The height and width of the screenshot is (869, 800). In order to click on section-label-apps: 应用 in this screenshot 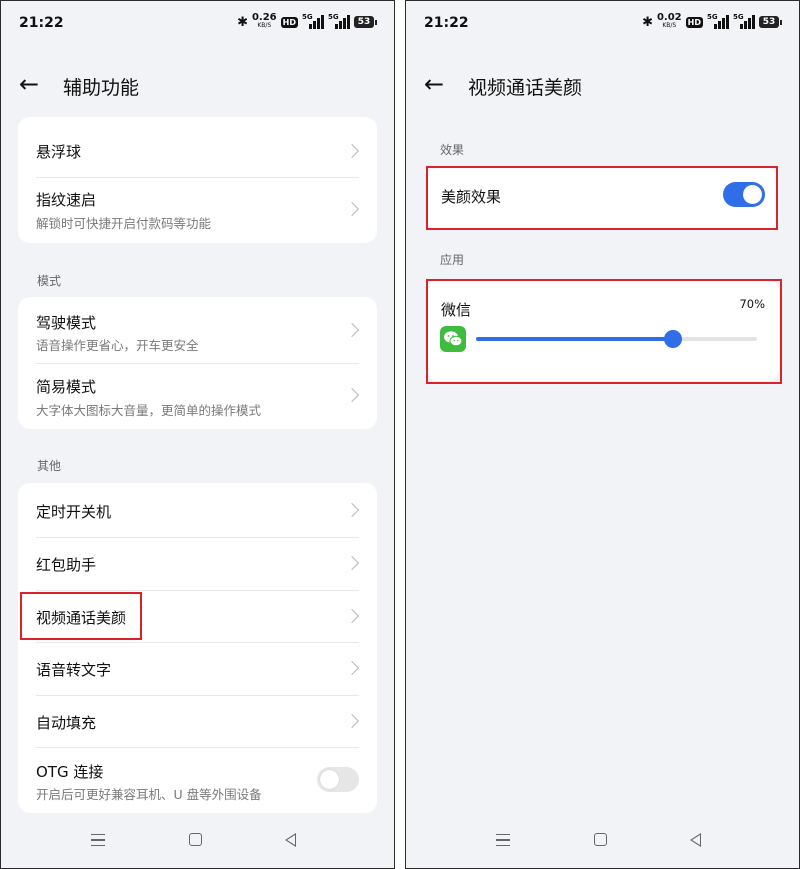, I will do `click(452, 260)`.